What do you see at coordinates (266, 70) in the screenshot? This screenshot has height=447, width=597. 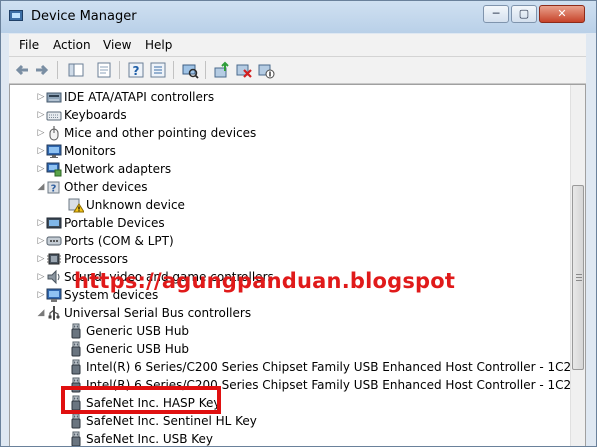 I see `disable-device-icon` at bounding box center [266, 70].